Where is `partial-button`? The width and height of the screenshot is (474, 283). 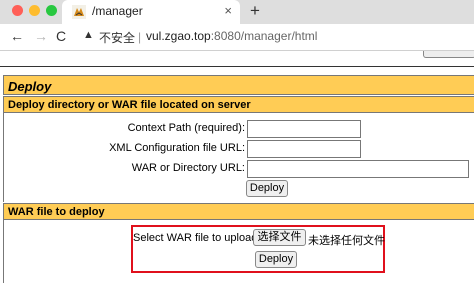 partial-button is located at coordinates (448, 54).